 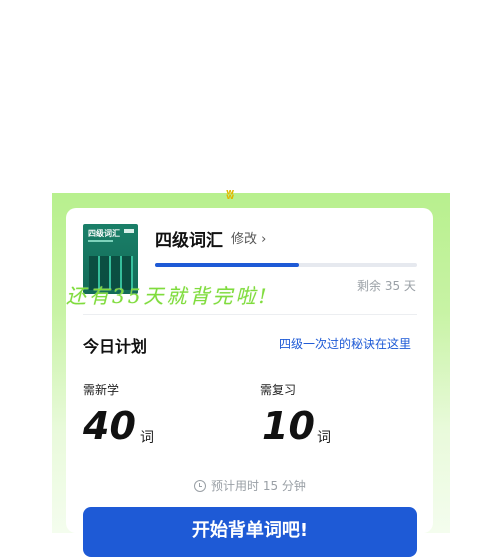 I want to click on progress-bar, so click(x=286, y=265).